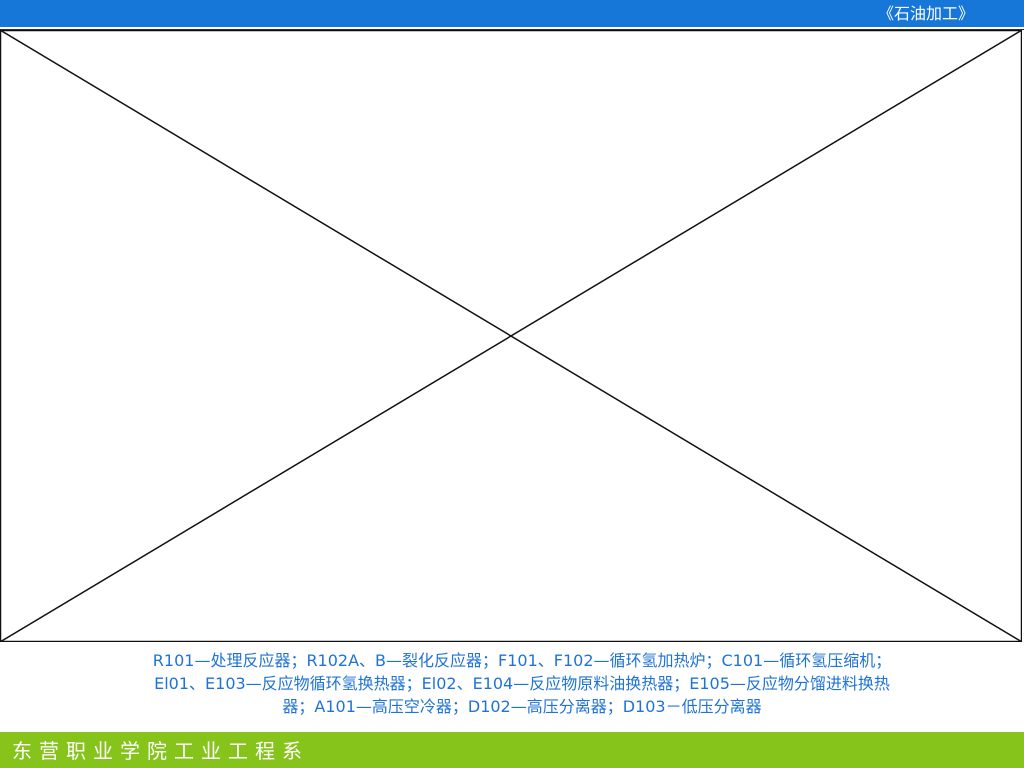  What do you see at coordinates (160, 751) in the screenshot?
I see `institution-name: 东营职业学院工业工程系` at bounding box center [160, 751].